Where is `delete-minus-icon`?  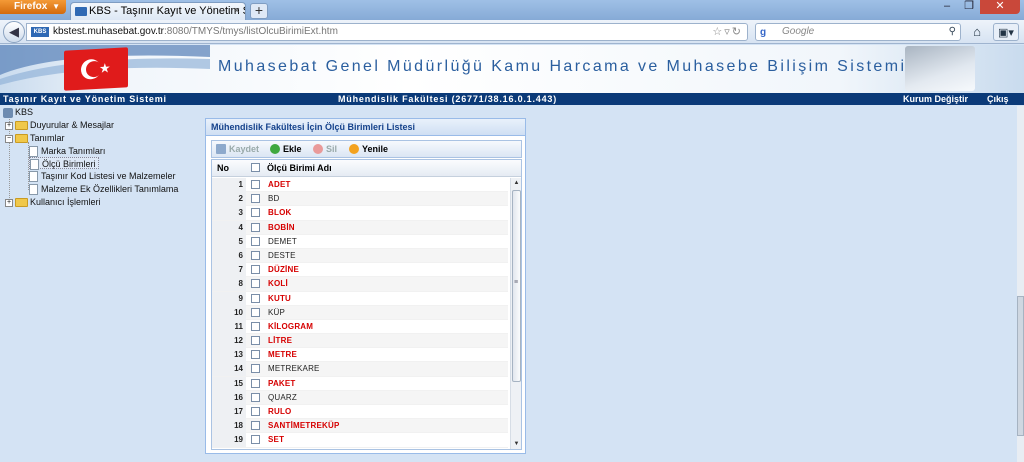 delete-minus-icon is located at coordinates (318, 149).